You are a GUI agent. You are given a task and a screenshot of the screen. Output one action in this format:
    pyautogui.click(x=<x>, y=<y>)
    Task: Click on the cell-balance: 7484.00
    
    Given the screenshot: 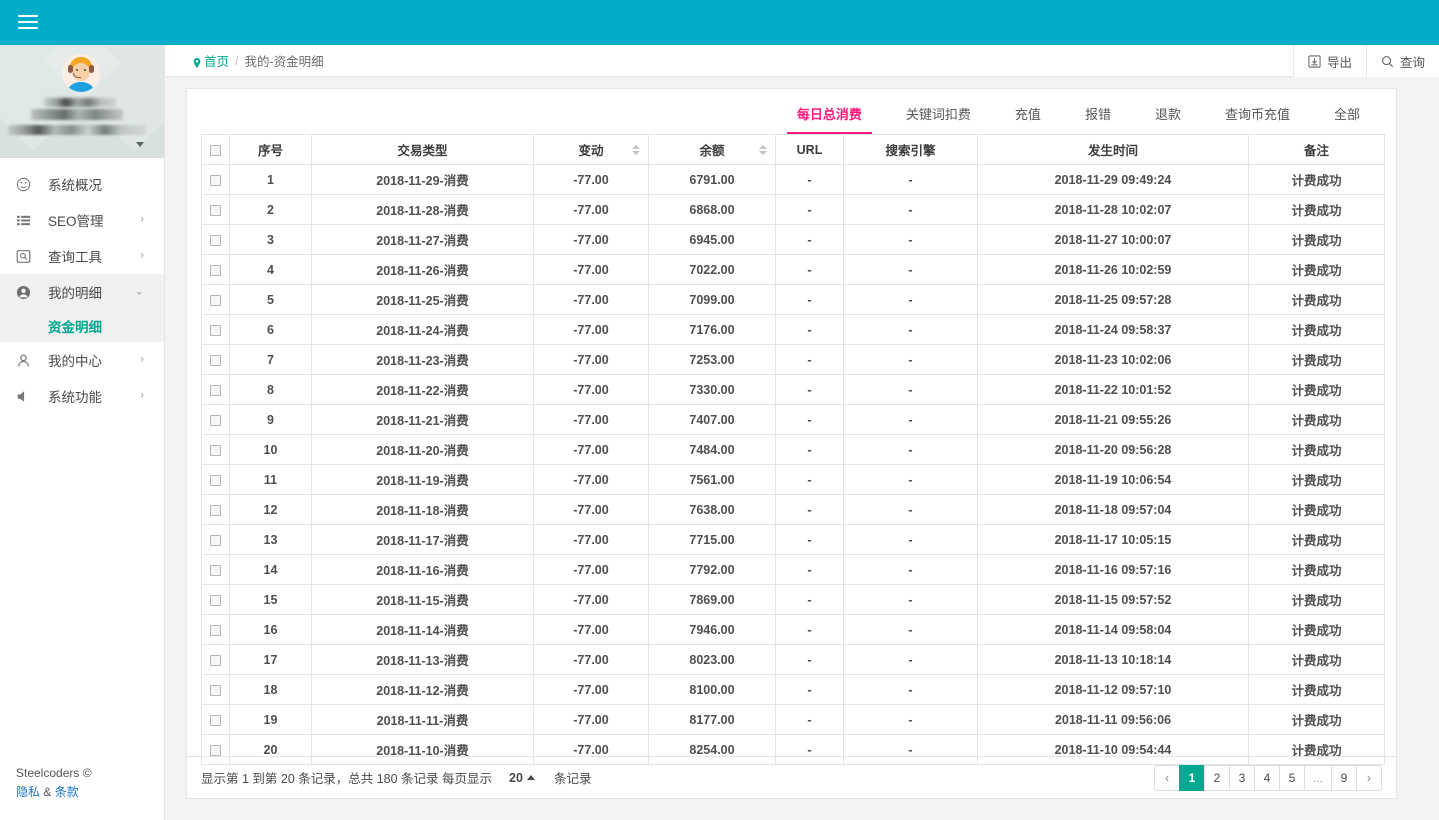 What is the action you would take?
    pyautogui.click(x=712, y=449)
    